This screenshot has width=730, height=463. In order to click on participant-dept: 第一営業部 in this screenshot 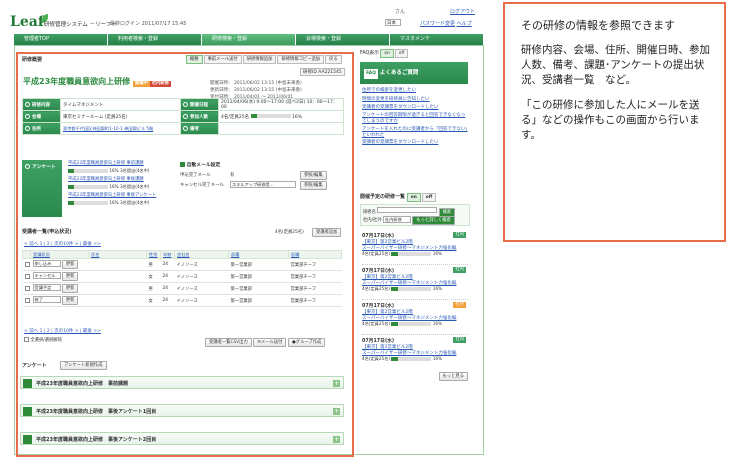, I will do `click(258, 300)`.